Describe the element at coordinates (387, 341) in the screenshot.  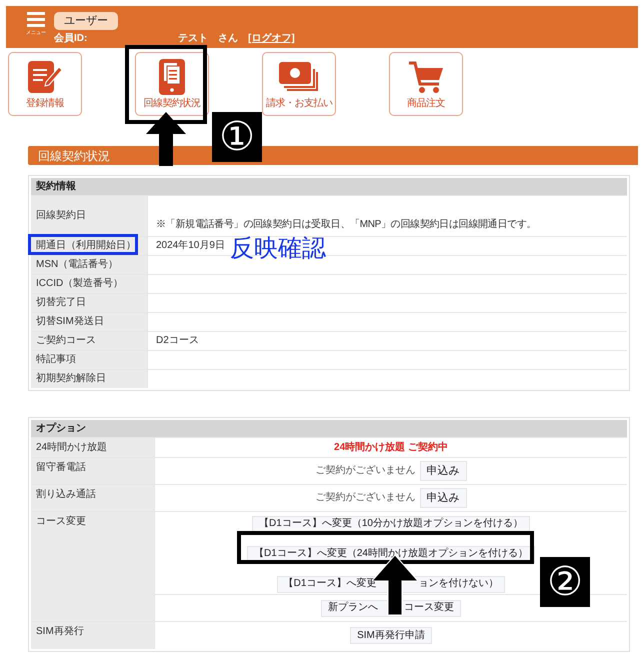
I see `value-cell: D2コース` at that location.